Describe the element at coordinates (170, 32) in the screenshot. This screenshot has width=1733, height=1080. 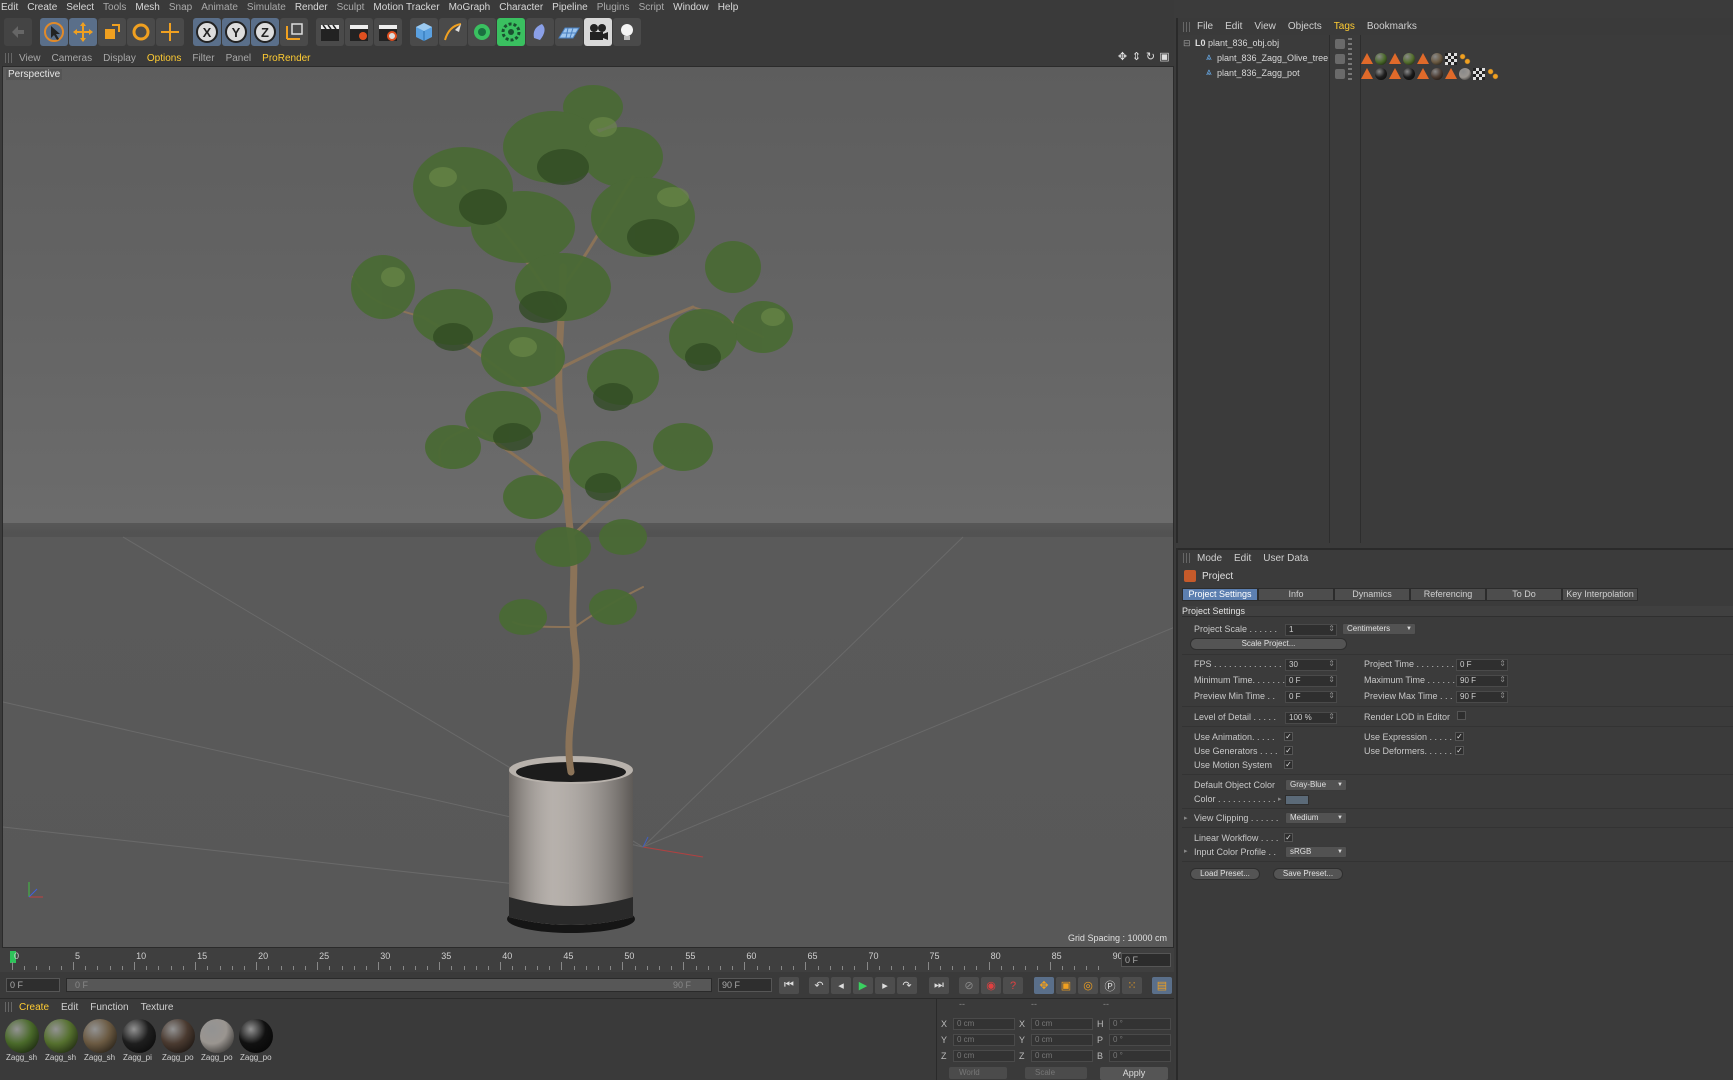
I see `recent-tool-button` at that location.